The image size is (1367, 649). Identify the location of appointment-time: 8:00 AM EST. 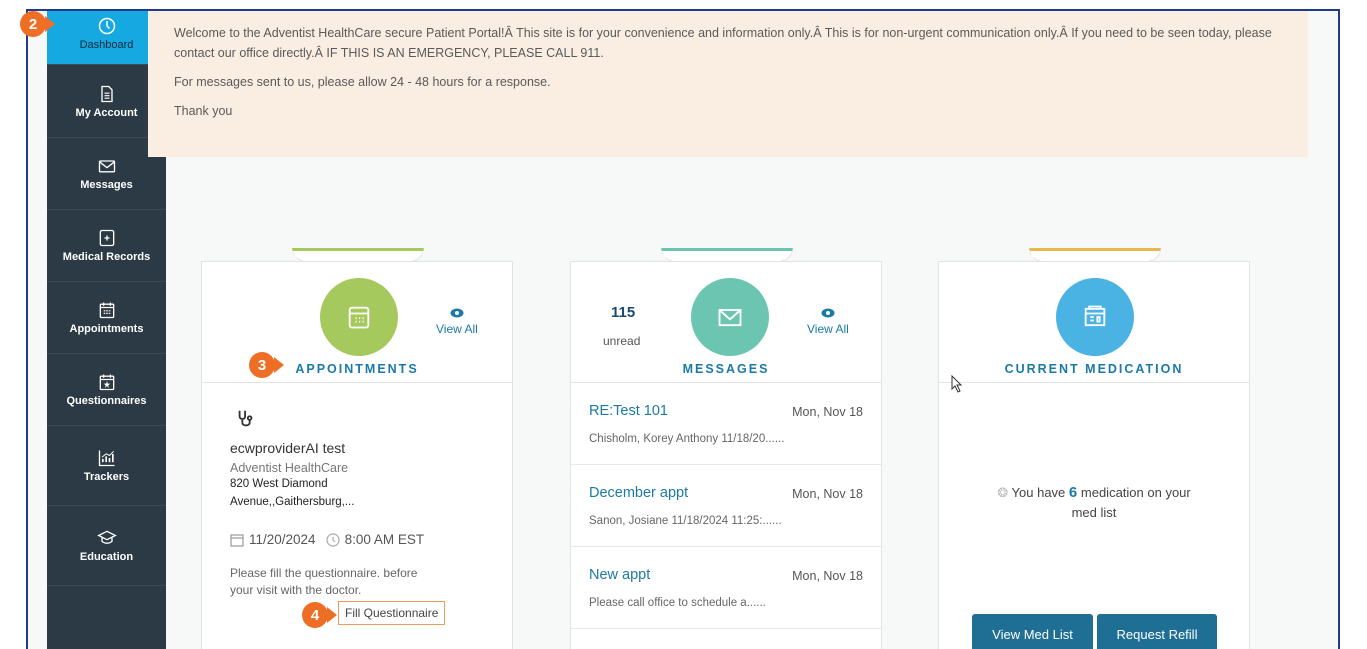
(384, 539).